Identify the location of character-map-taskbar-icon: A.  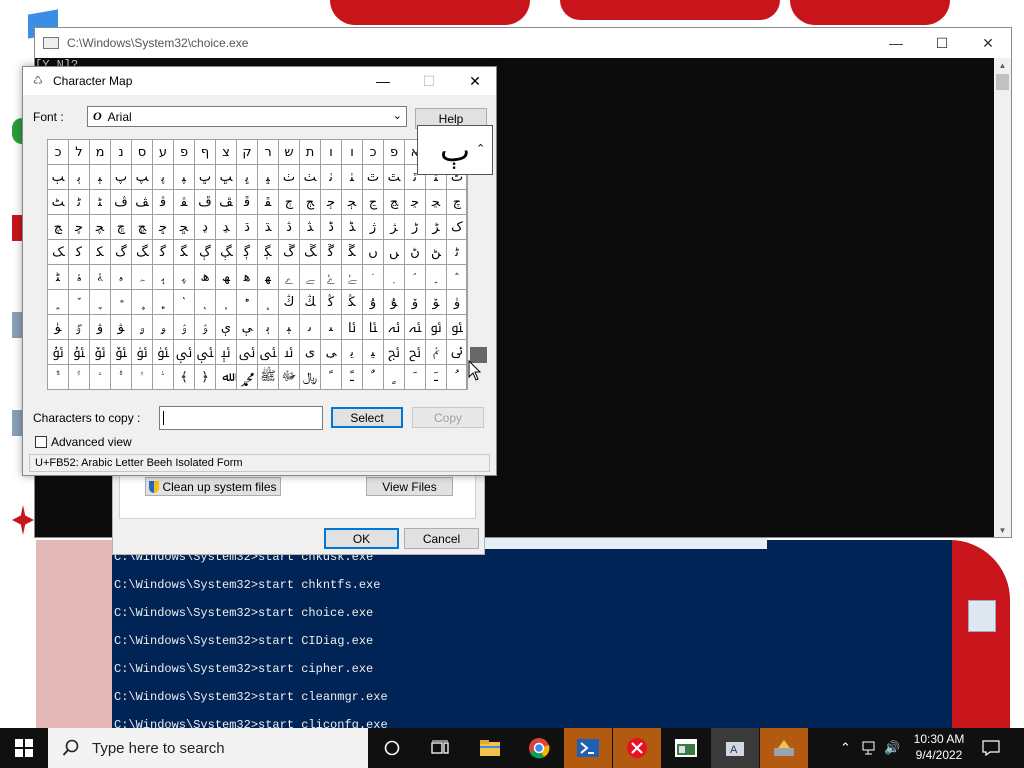
(735, 748).